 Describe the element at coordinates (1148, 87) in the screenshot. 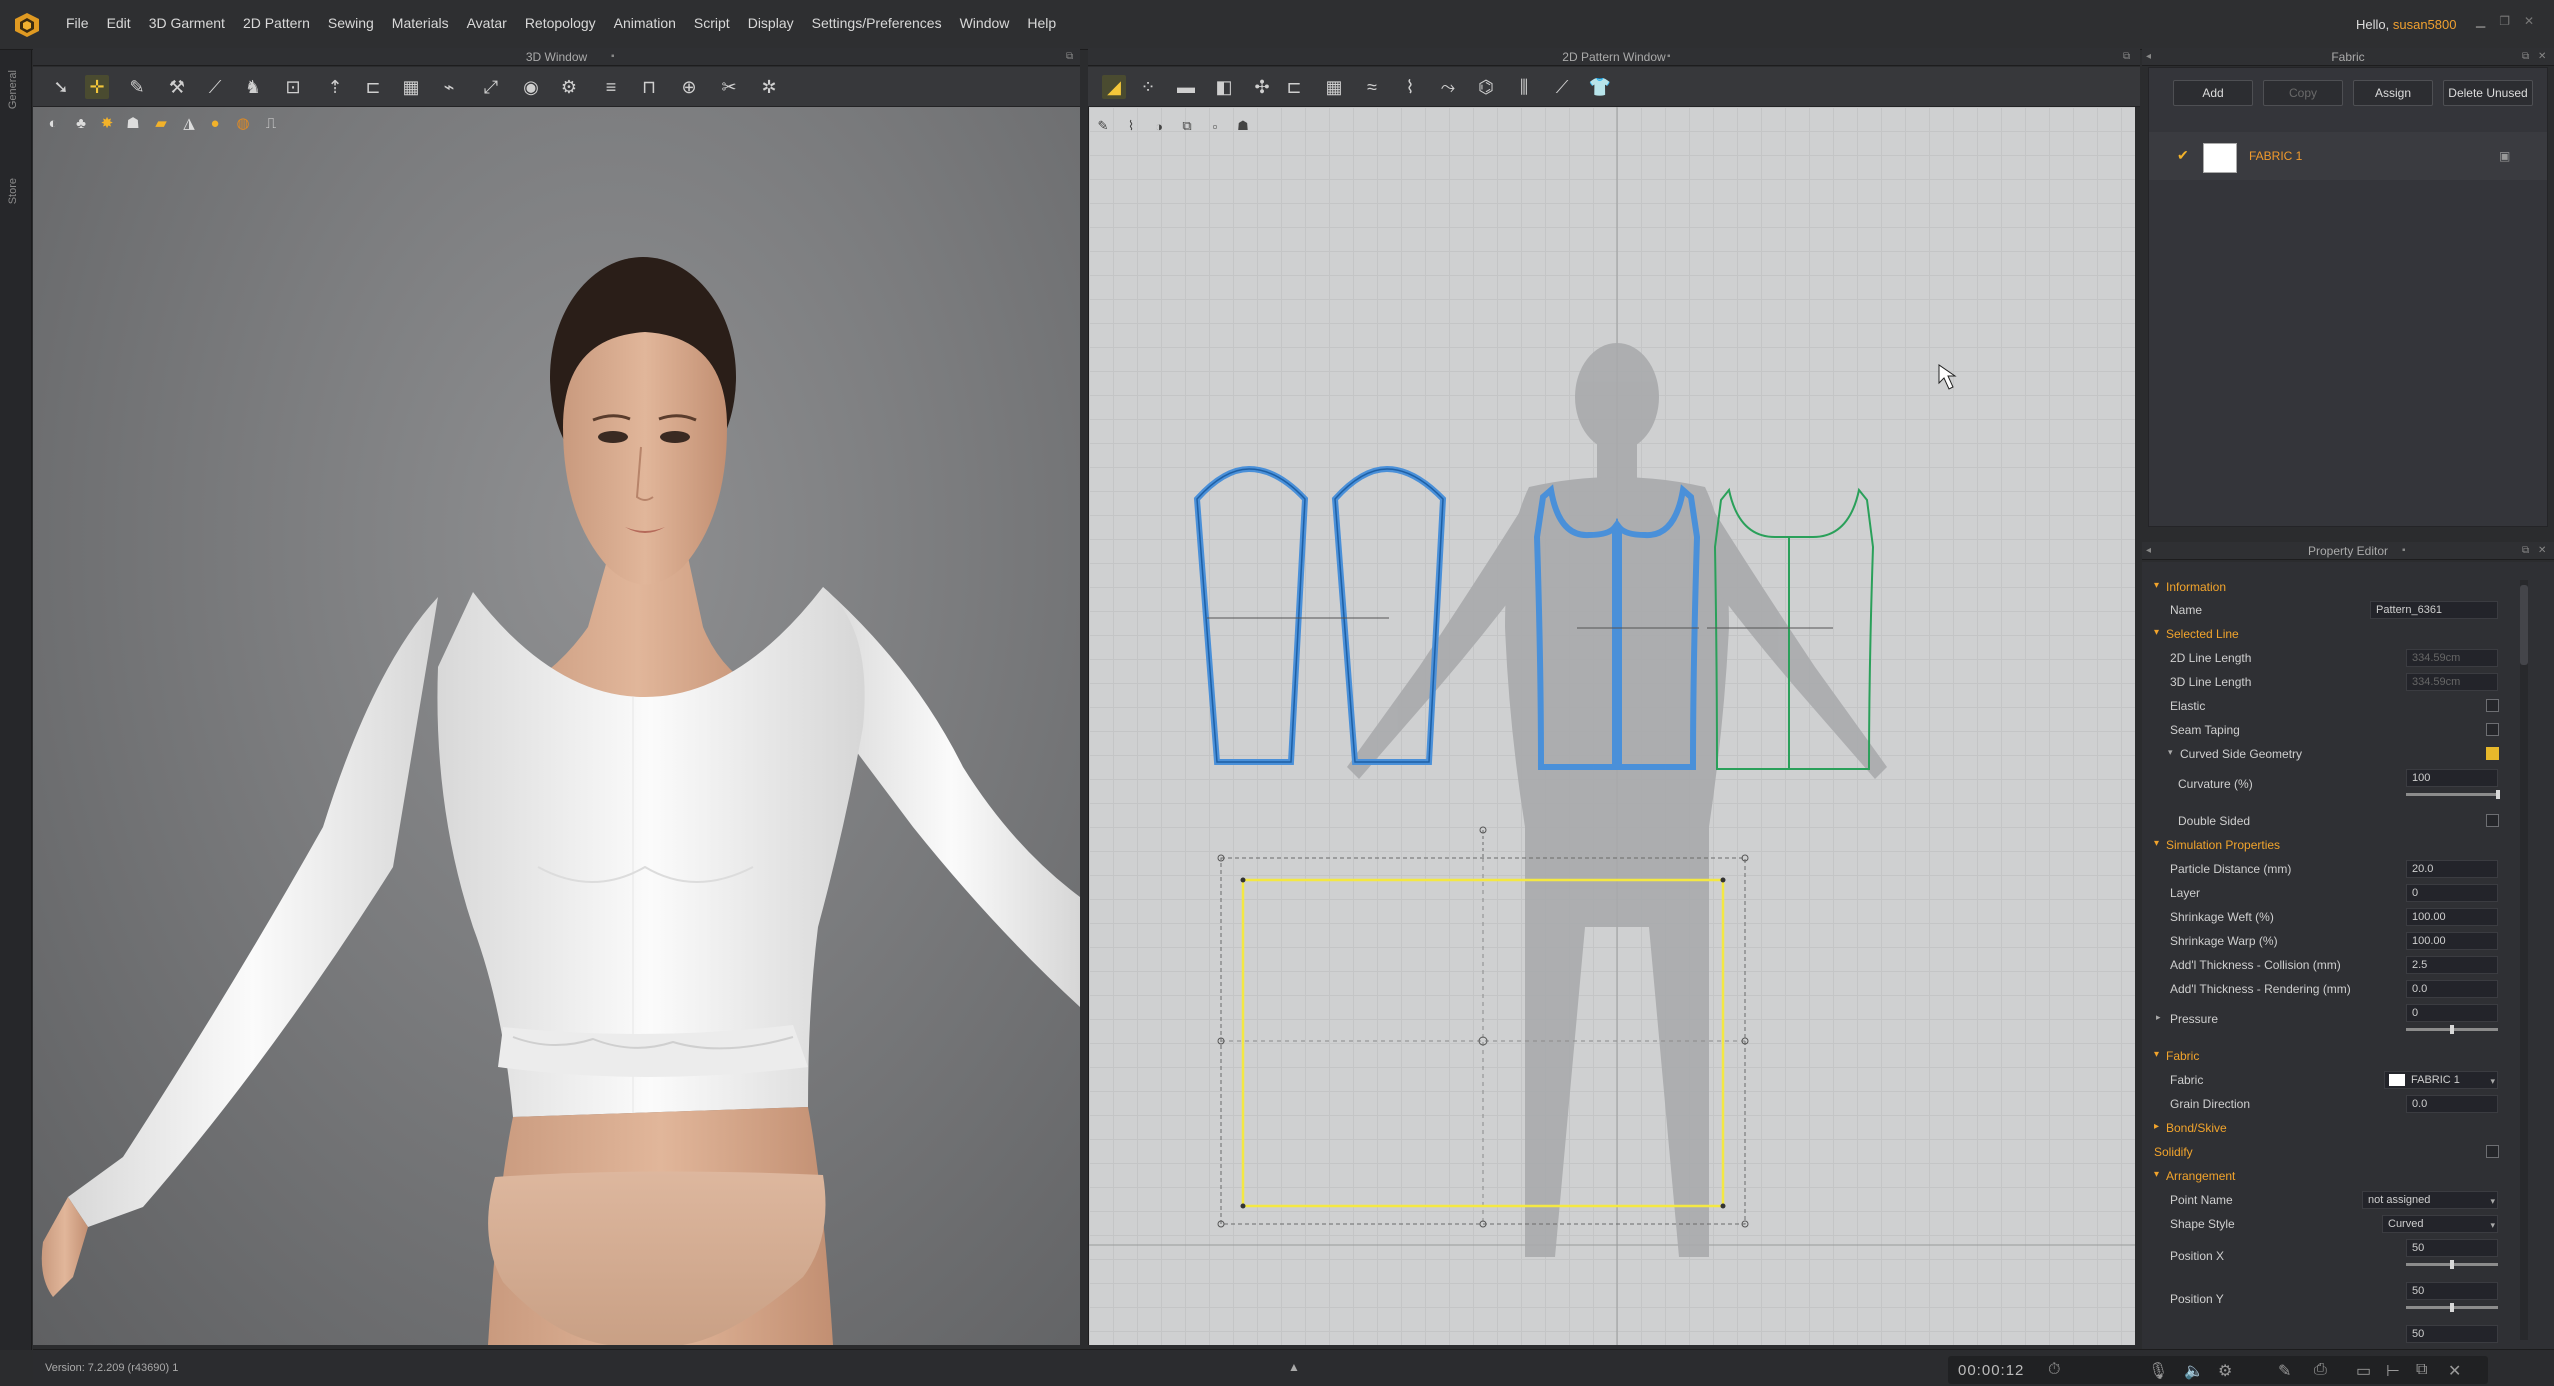

I see `edit-point-icon: ⁘` at that location.